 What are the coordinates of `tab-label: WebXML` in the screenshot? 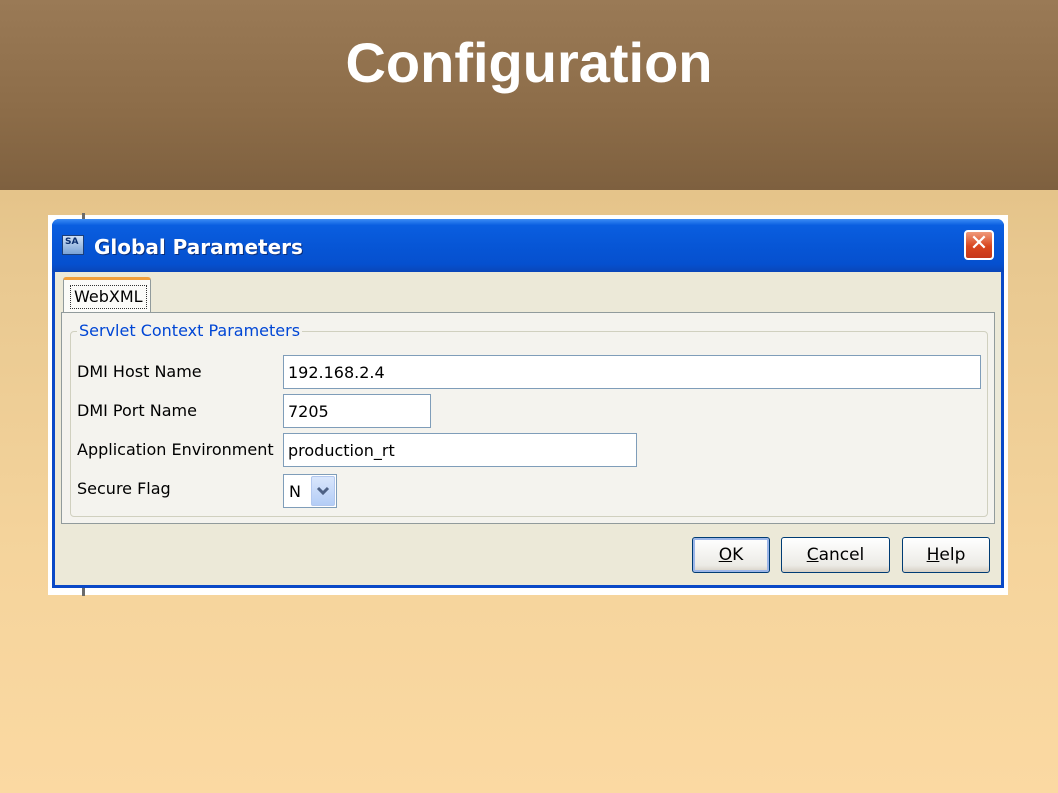 It's located at (108, 297).